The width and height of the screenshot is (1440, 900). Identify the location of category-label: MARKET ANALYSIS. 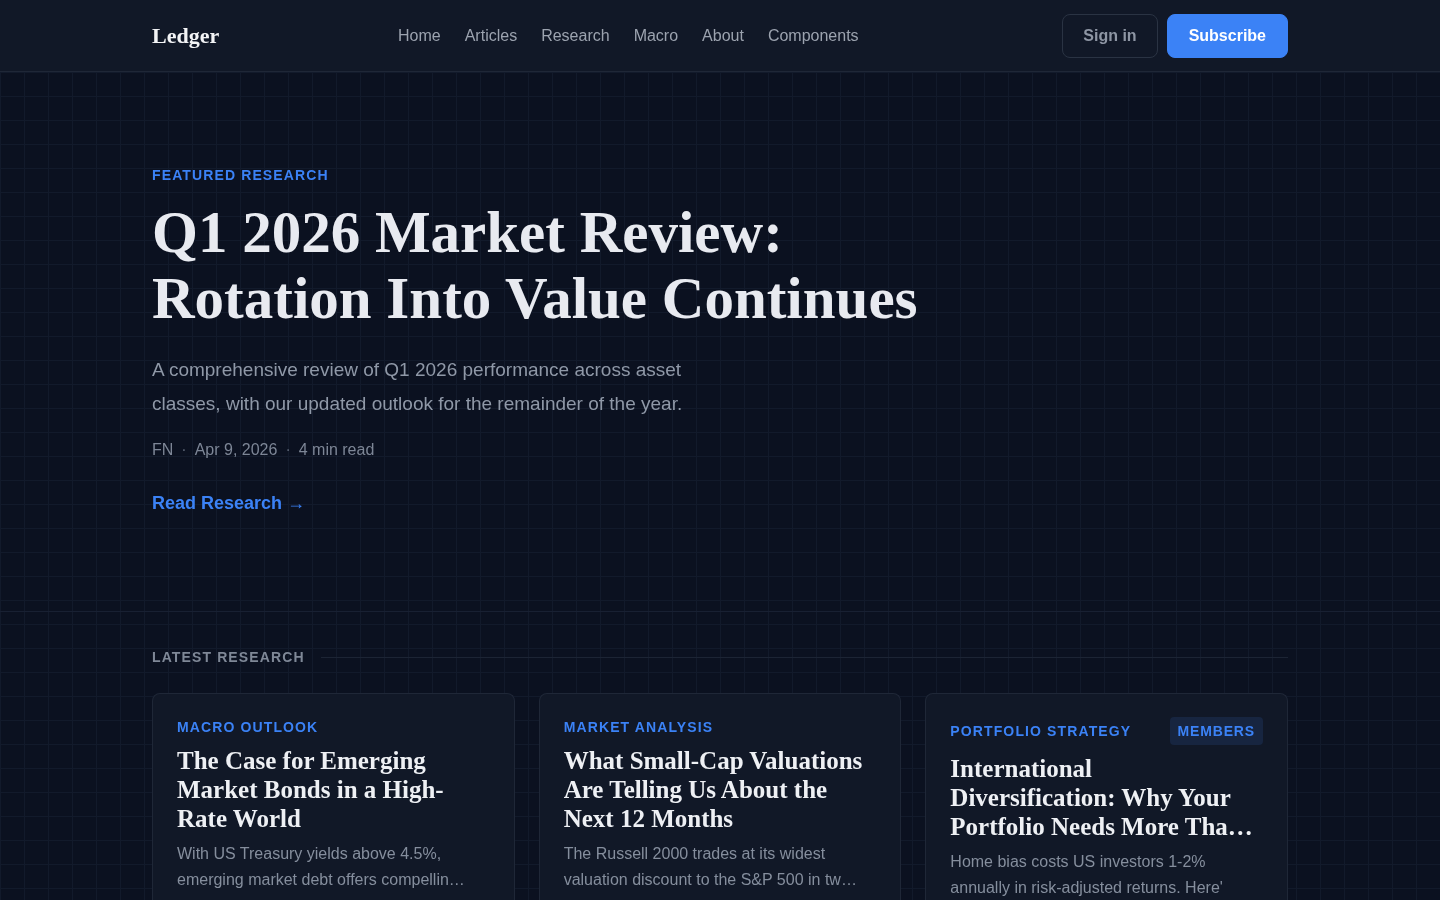
(638, 727).